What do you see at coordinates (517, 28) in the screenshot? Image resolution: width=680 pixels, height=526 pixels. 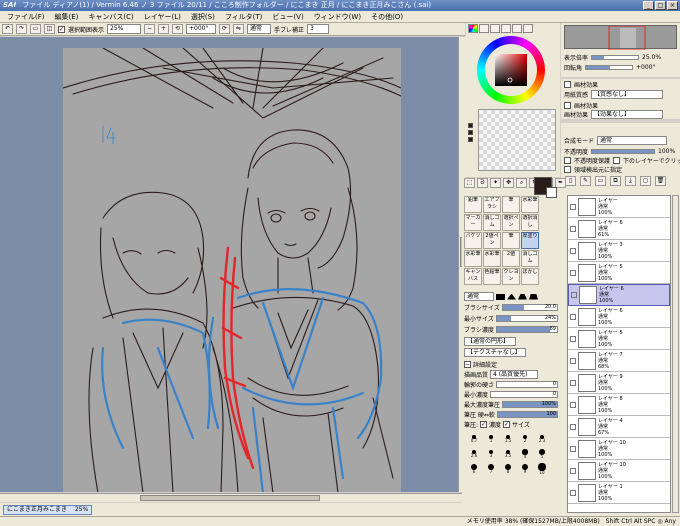 I see `swatch-tab-icon` at bounding box center [517, 28].